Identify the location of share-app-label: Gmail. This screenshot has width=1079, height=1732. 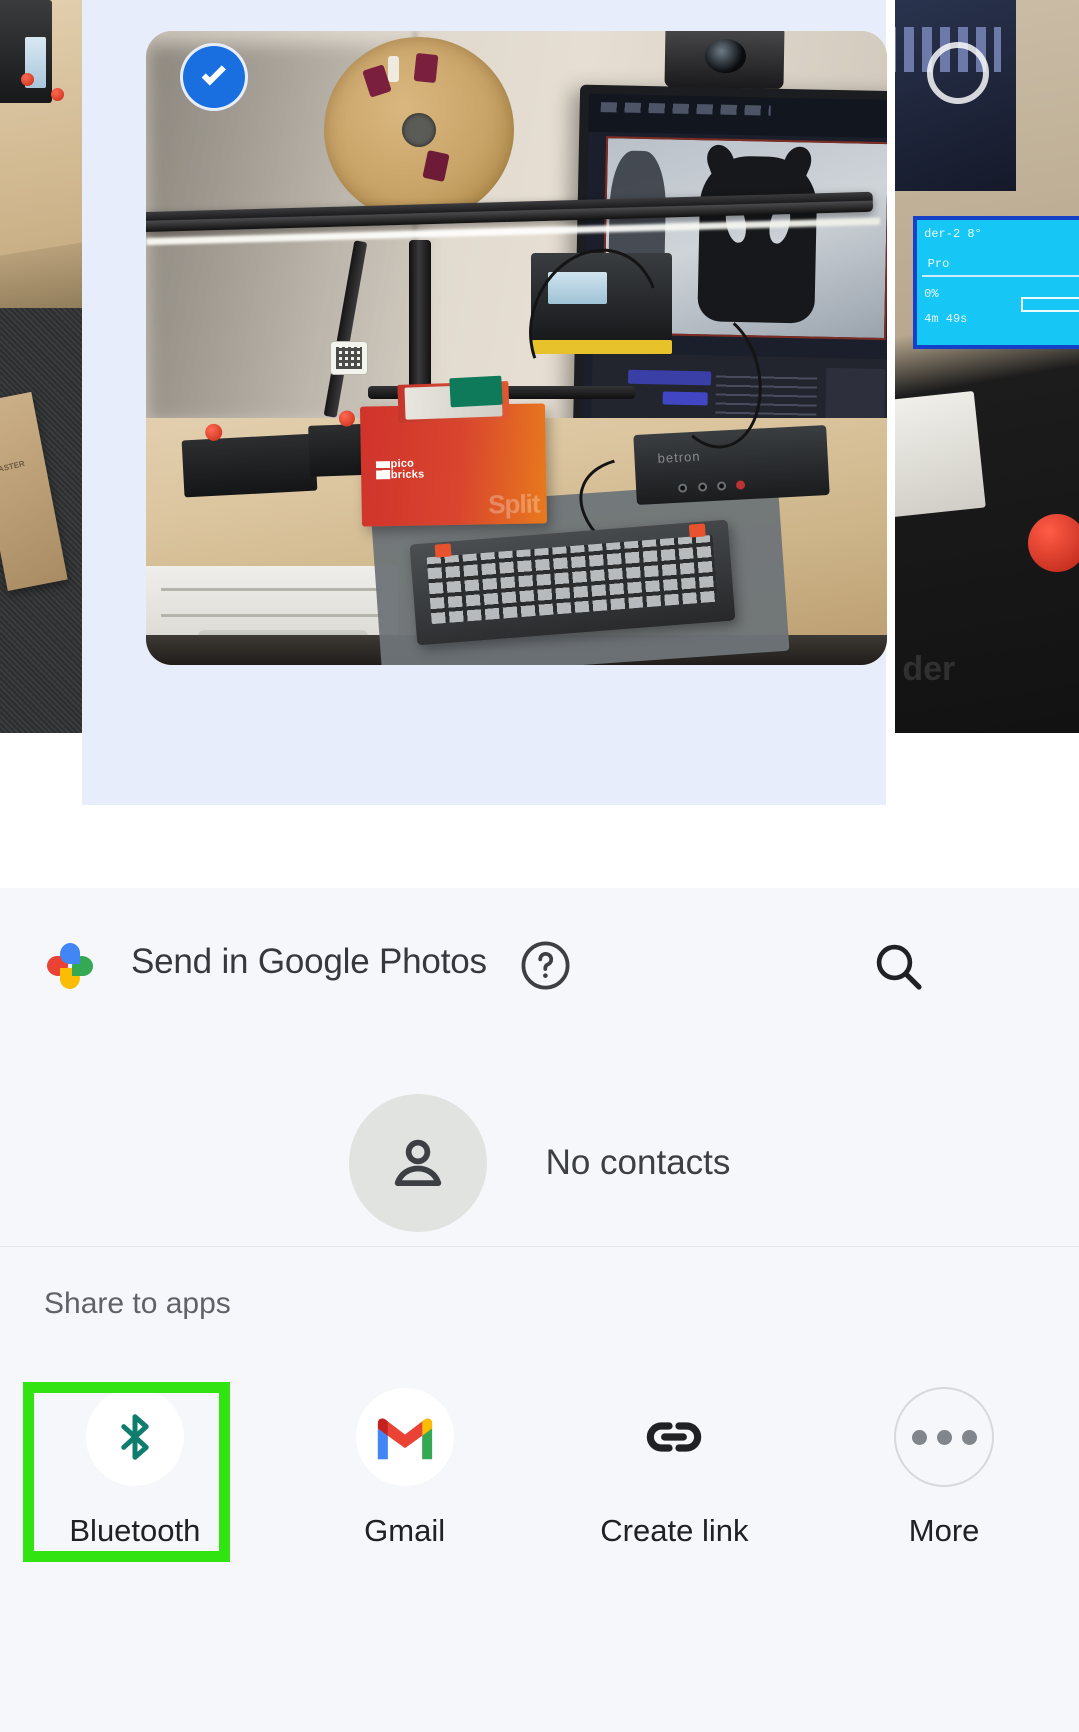
(405, 1530).